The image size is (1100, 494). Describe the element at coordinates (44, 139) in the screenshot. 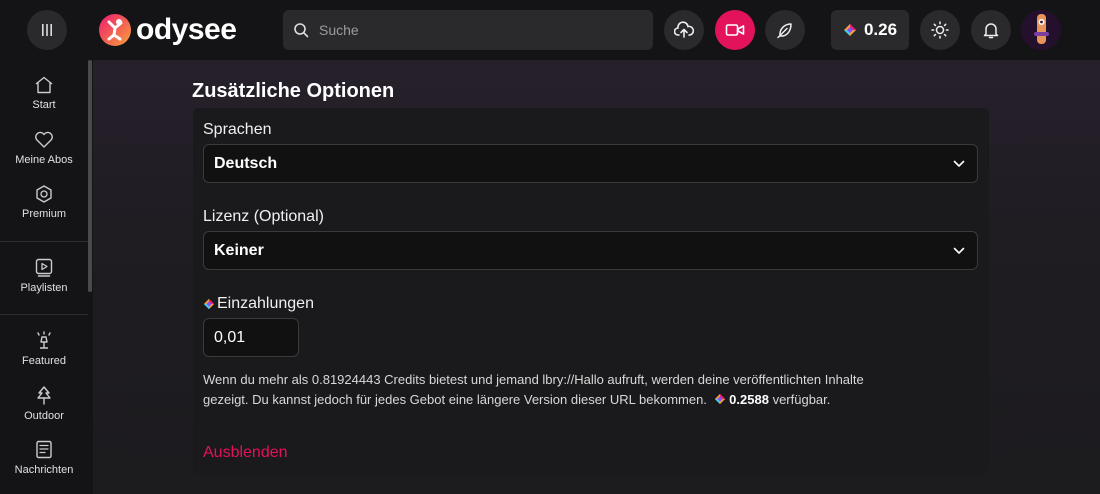

I see `heart-icon` at that location.